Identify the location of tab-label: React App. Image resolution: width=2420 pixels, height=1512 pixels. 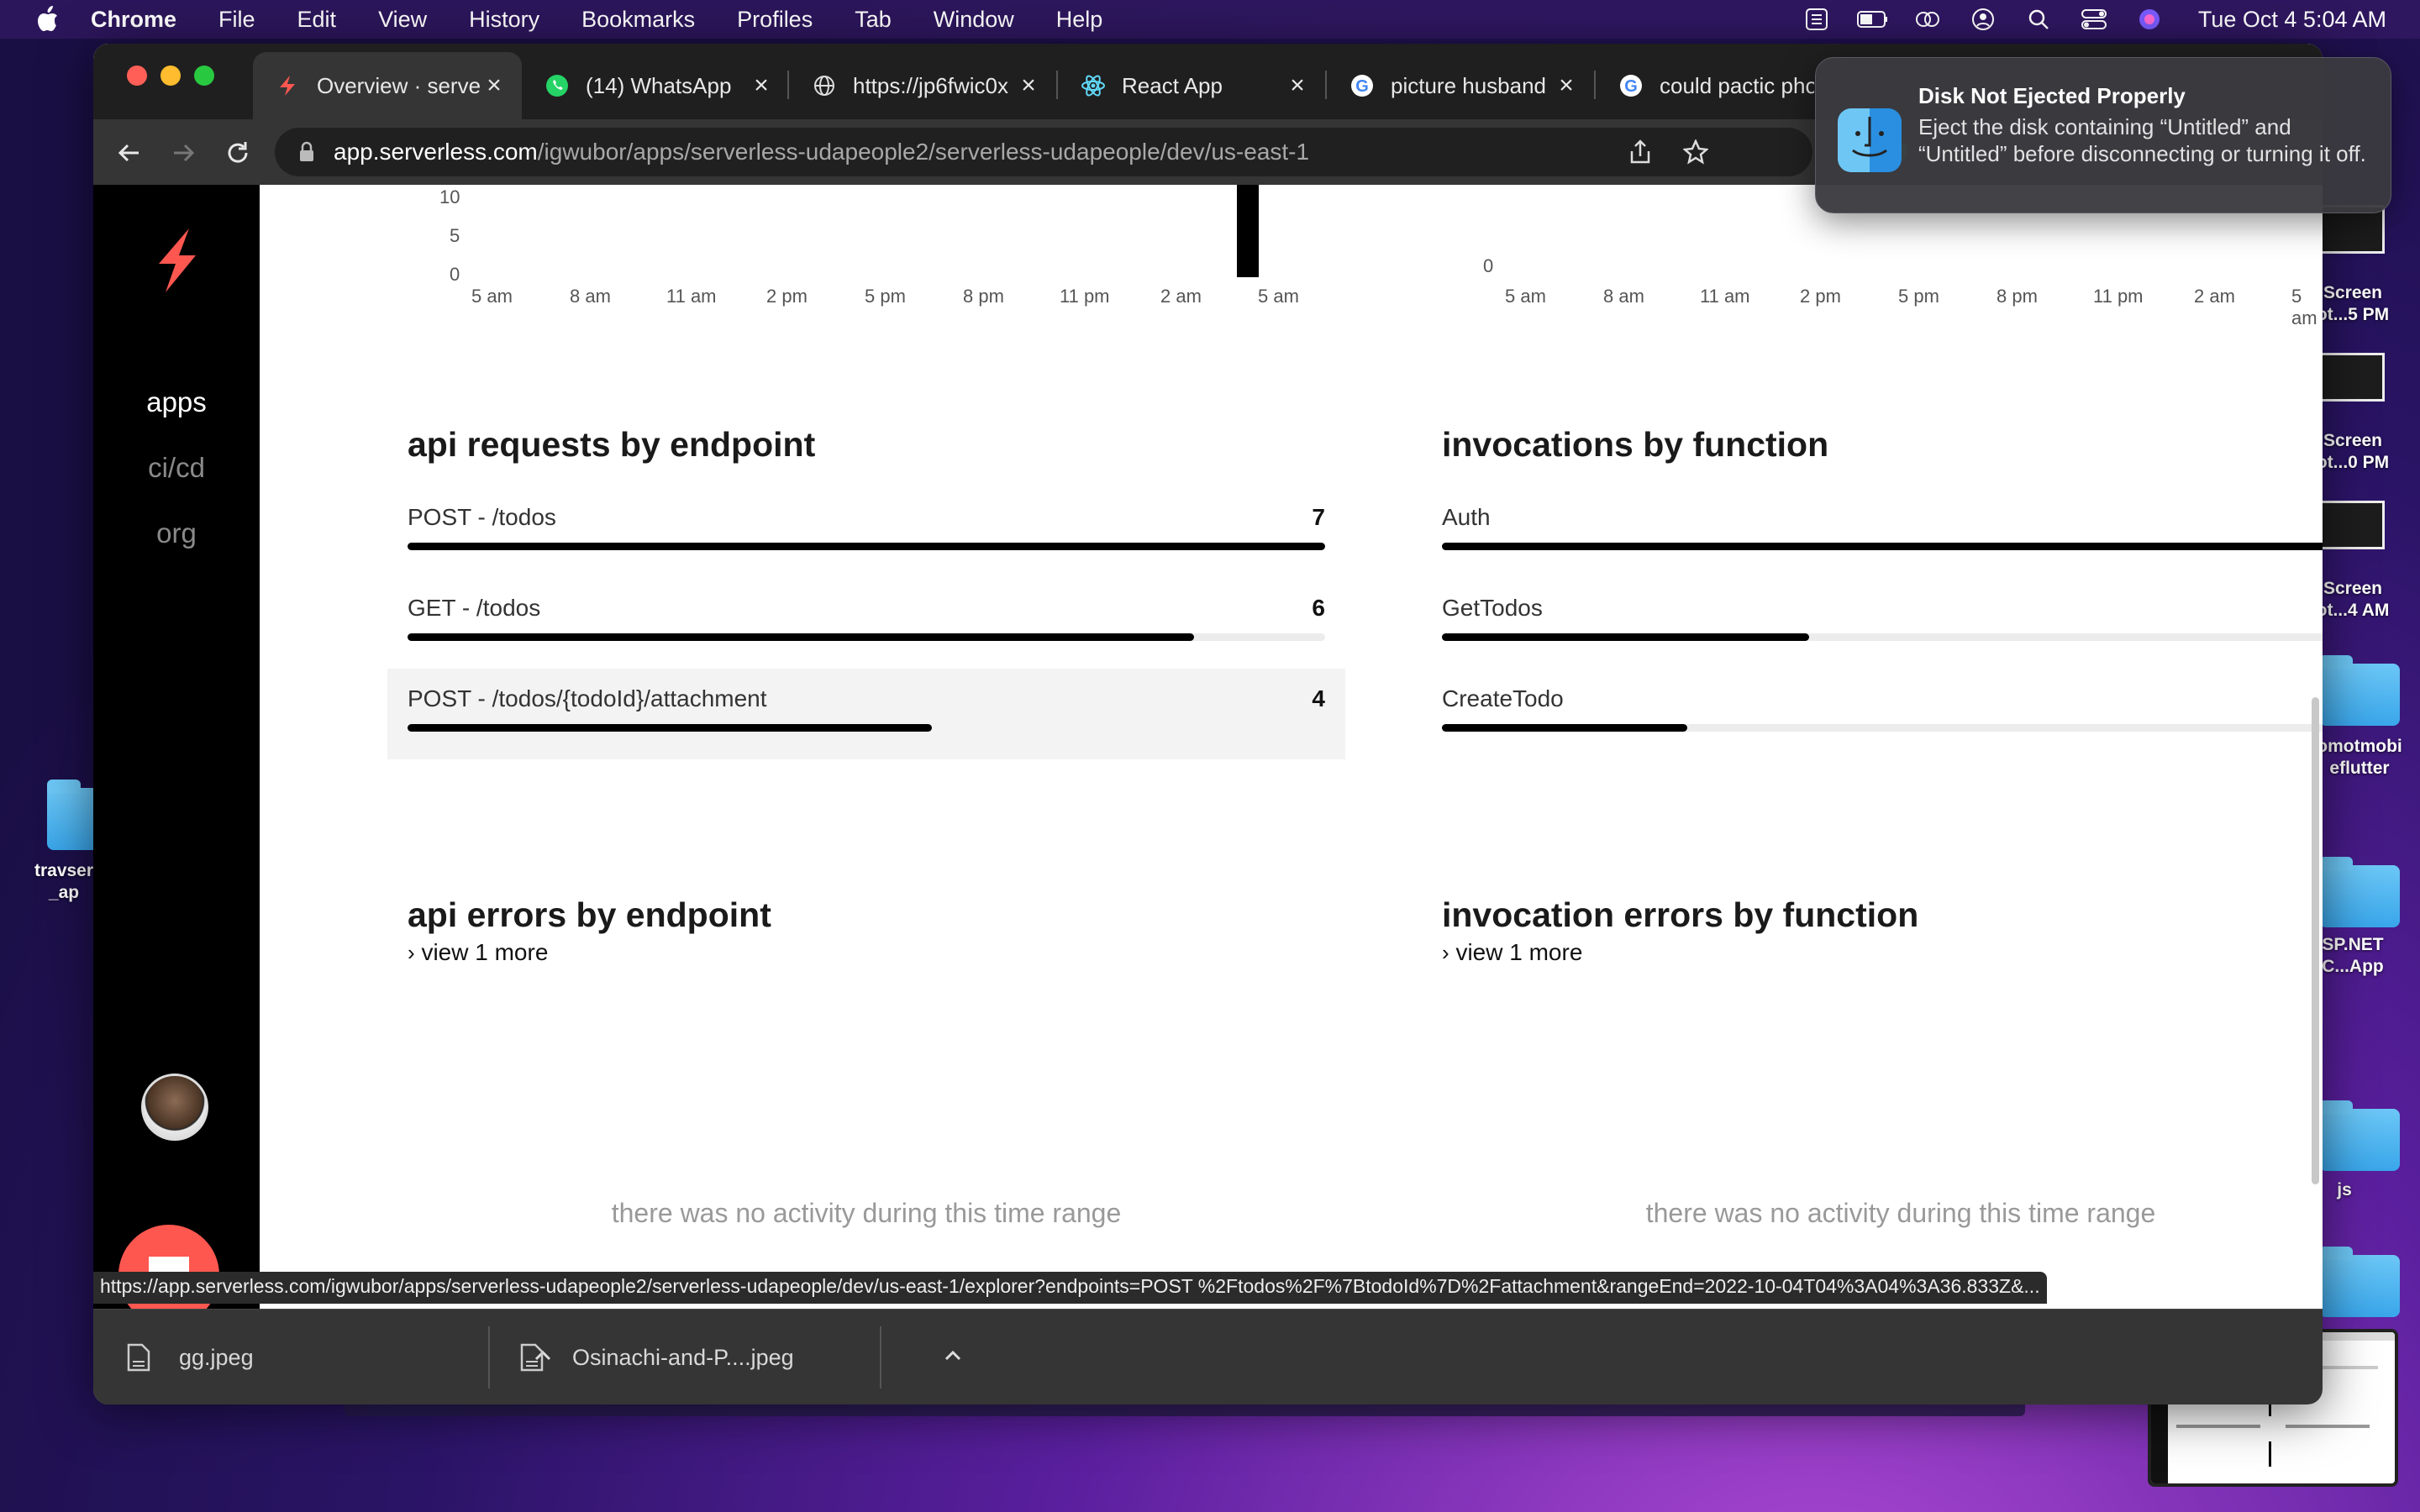
(1172, 85).